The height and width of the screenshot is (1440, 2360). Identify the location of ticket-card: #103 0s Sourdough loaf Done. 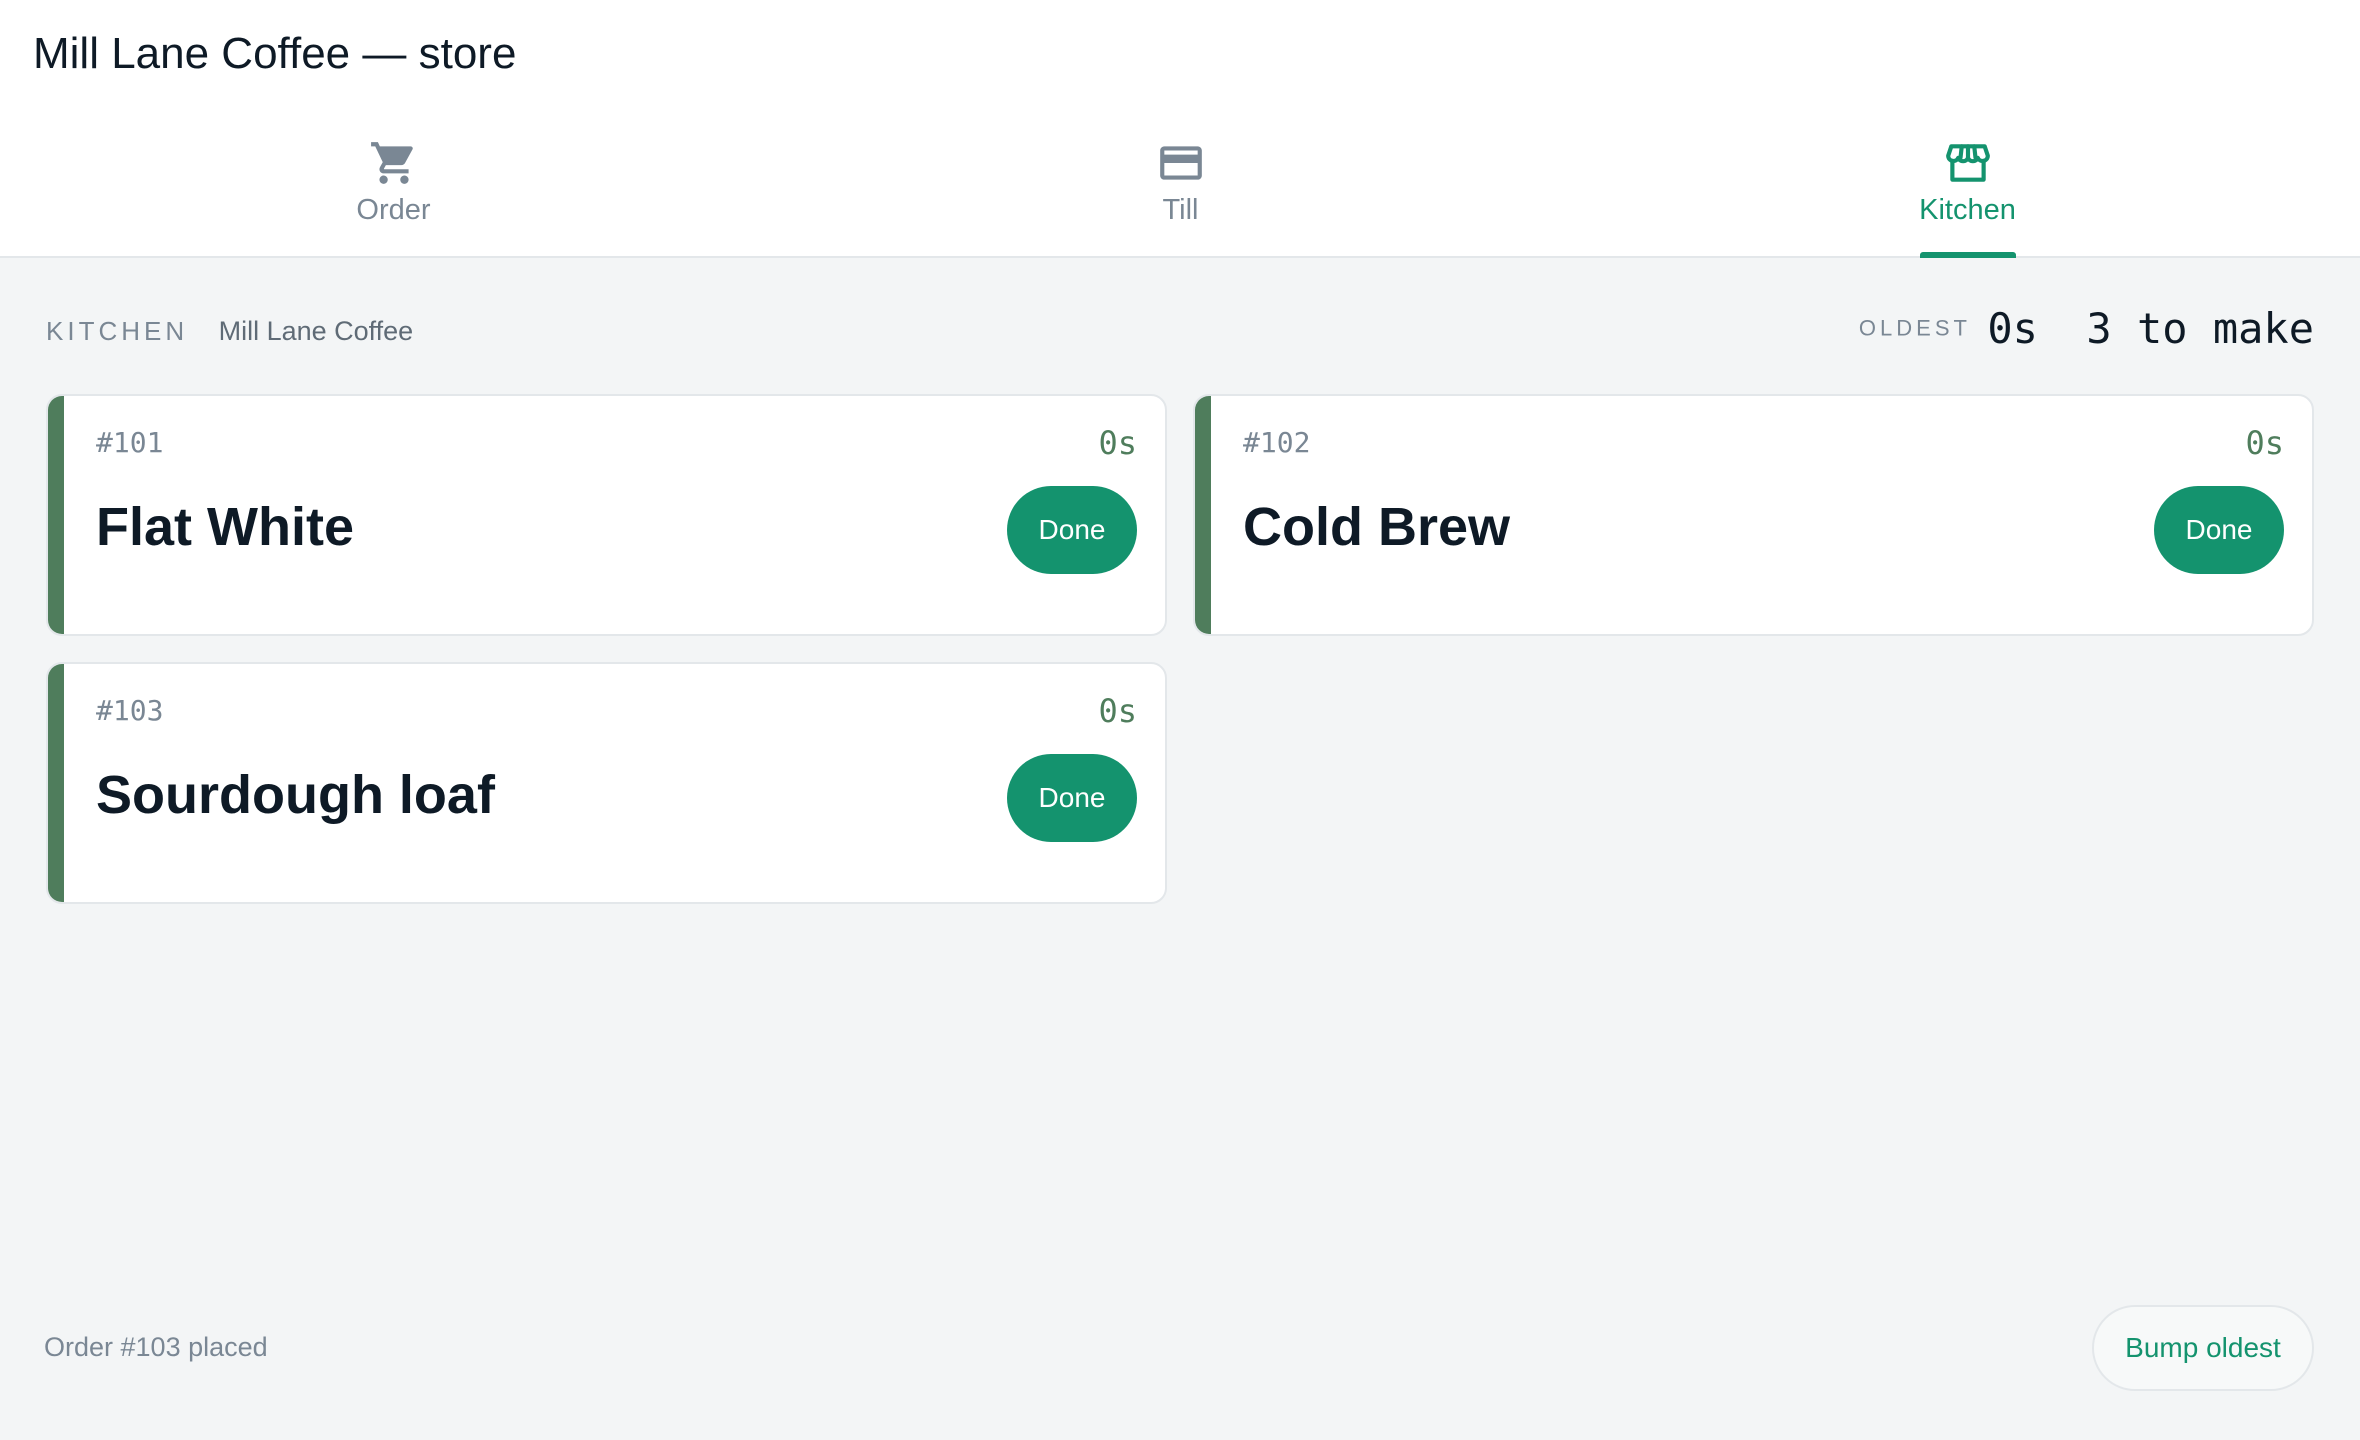
(606, 783).